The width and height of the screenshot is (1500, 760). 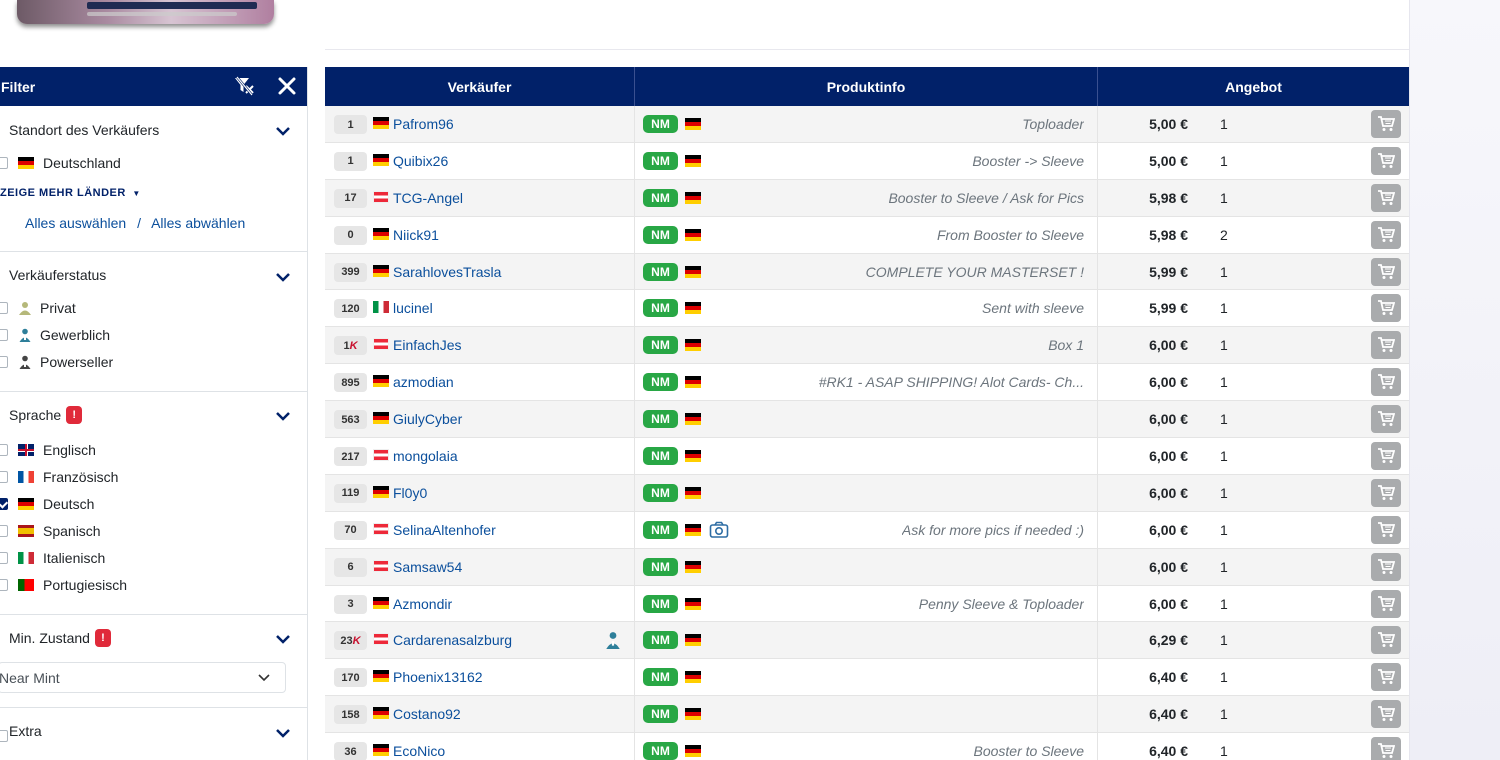 What do you see at coordinates (75, 223) in the screenshot?
I see `select-all-link: Alles auswählen` at bounding box center [75, 223].